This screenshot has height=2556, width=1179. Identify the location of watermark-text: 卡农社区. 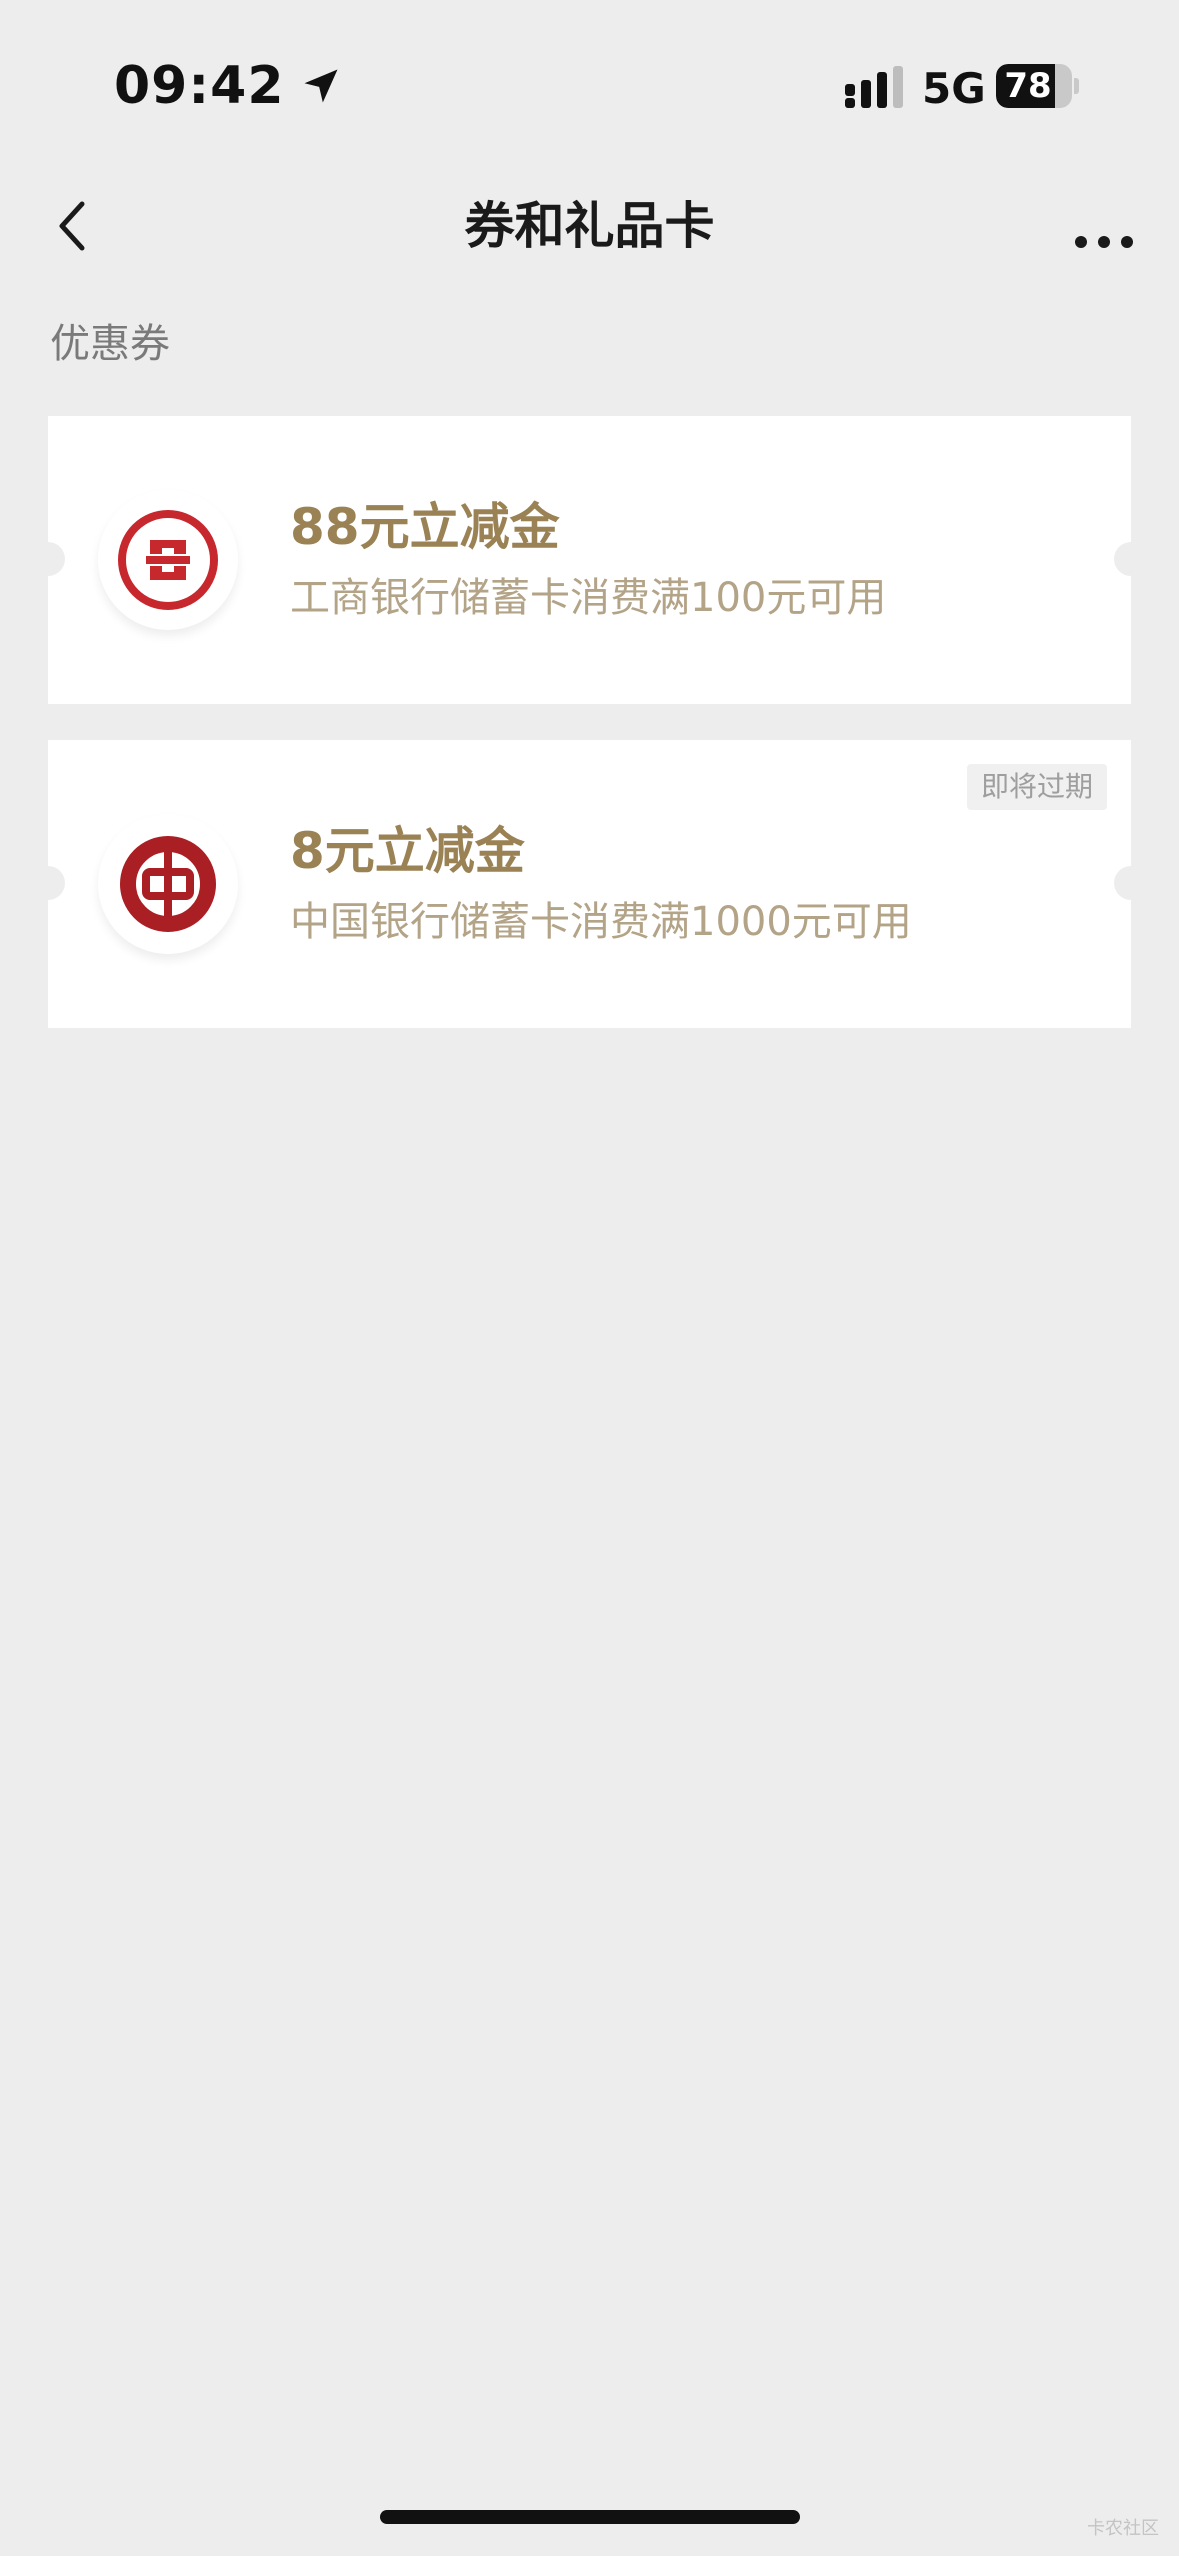
(1123, 2528).